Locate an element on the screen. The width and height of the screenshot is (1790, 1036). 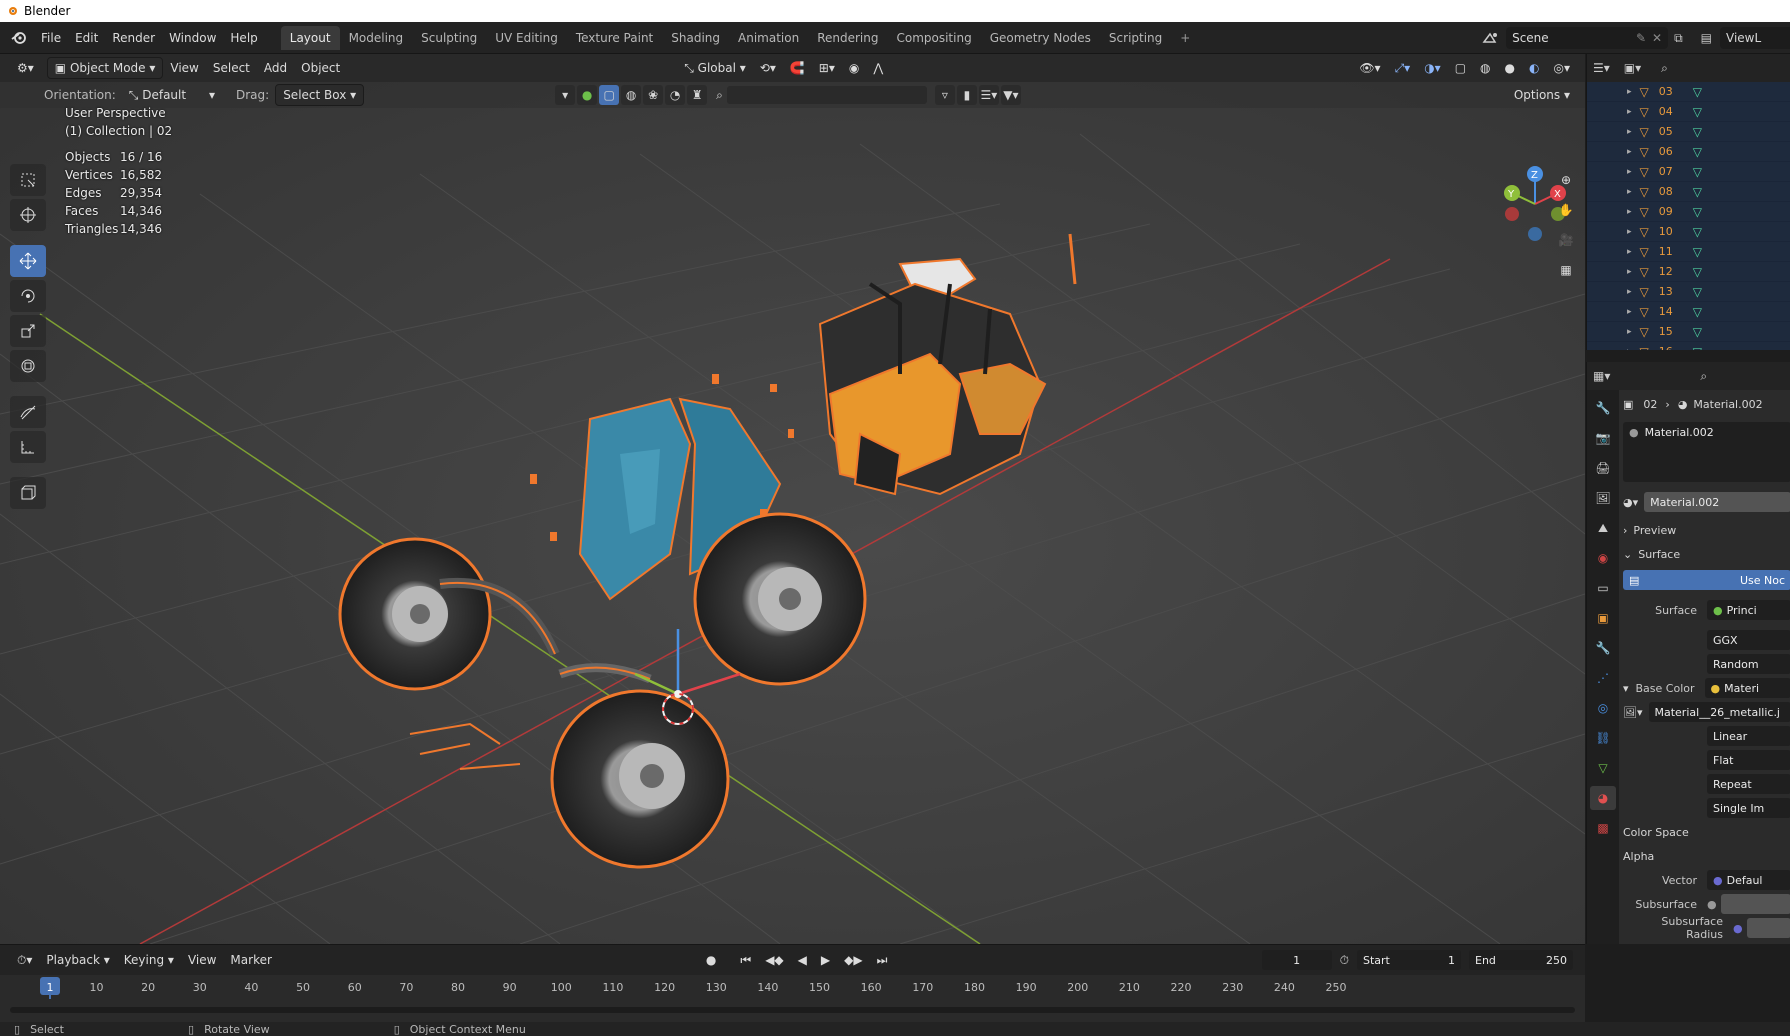
outliner-item-name: 15 is located at coordinates (1676, 331).